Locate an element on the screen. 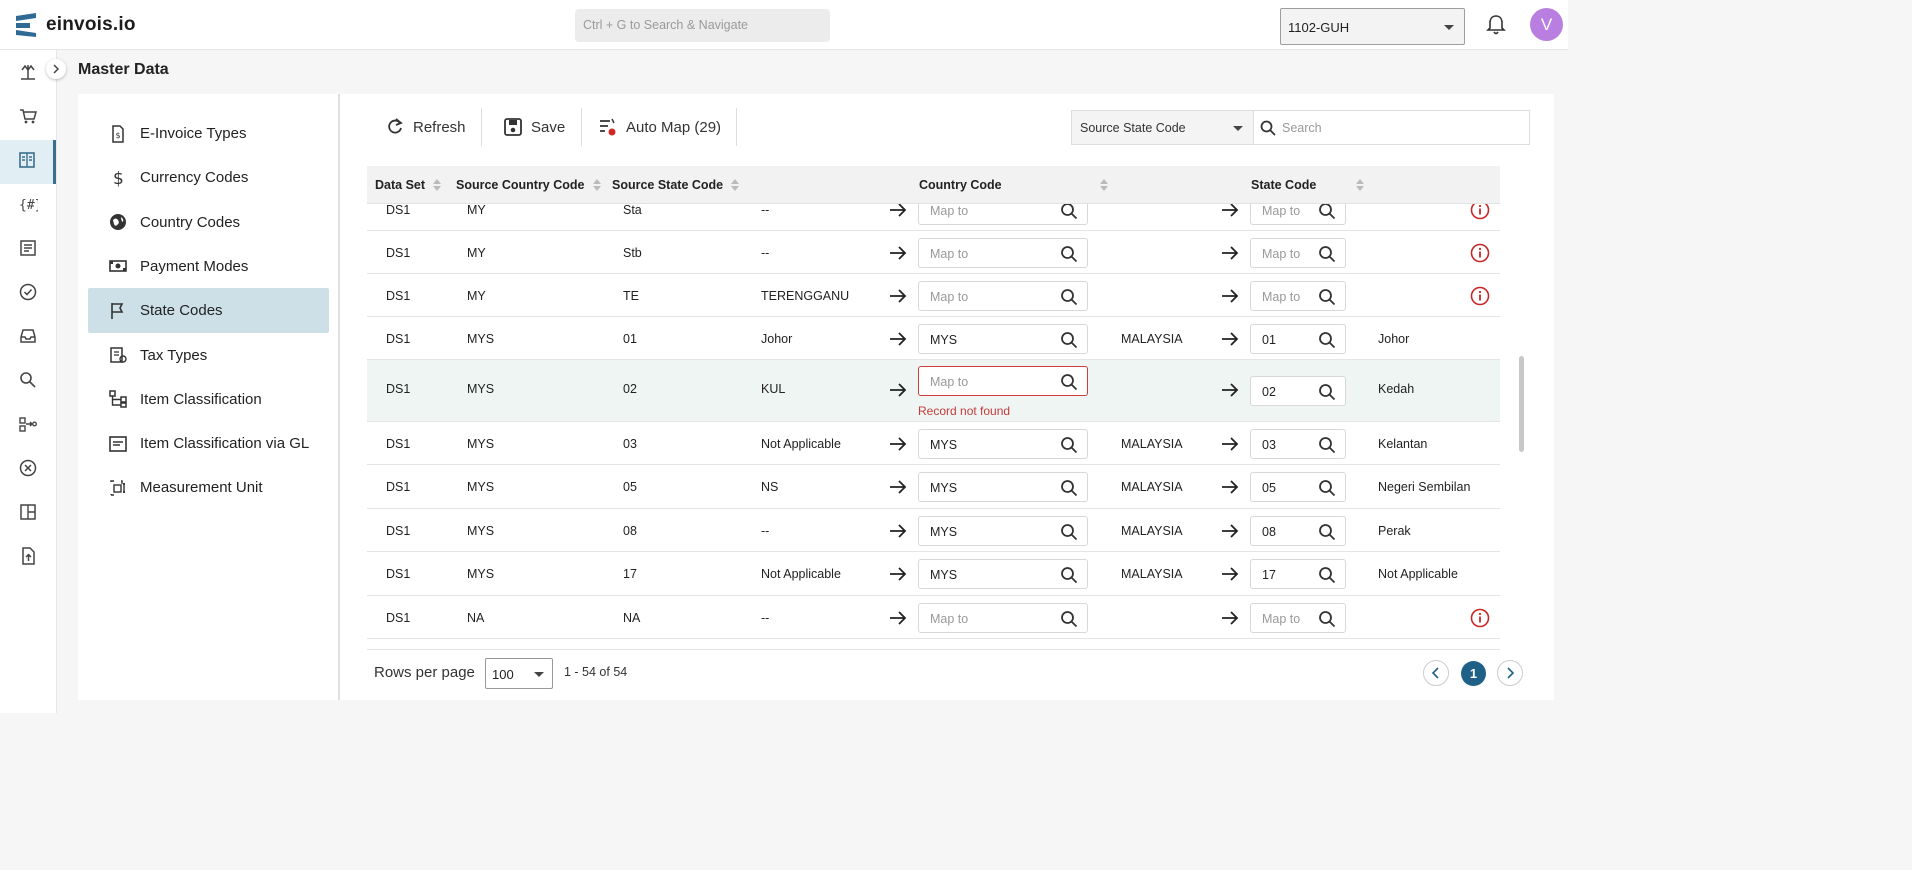  state-code-value: Map to is located at coordinates (1281, 253).